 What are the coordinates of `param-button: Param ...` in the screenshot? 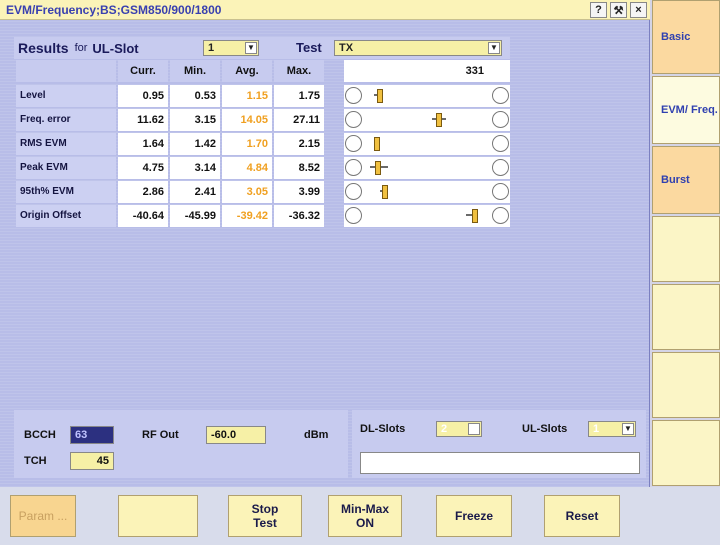 It's located at (43, 516).